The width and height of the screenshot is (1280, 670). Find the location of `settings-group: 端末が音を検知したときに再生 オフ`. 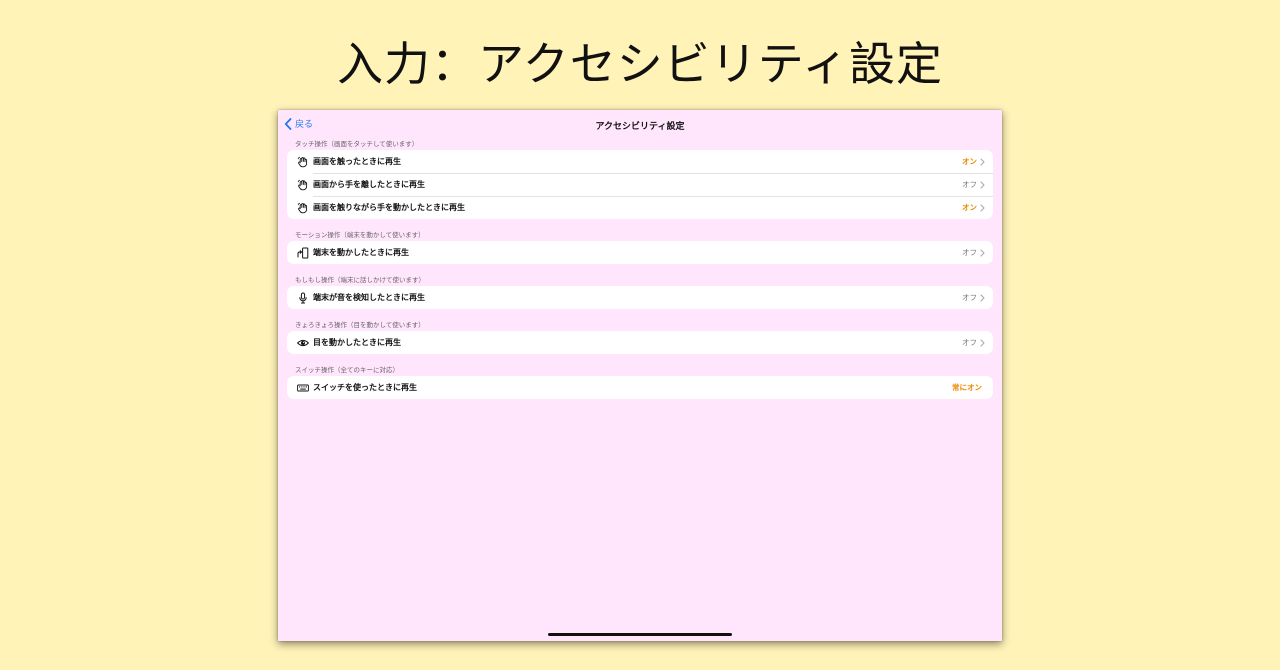

settings-group: 端末が音を検知したときに再生 オフ is located at coordinates (640, 297).